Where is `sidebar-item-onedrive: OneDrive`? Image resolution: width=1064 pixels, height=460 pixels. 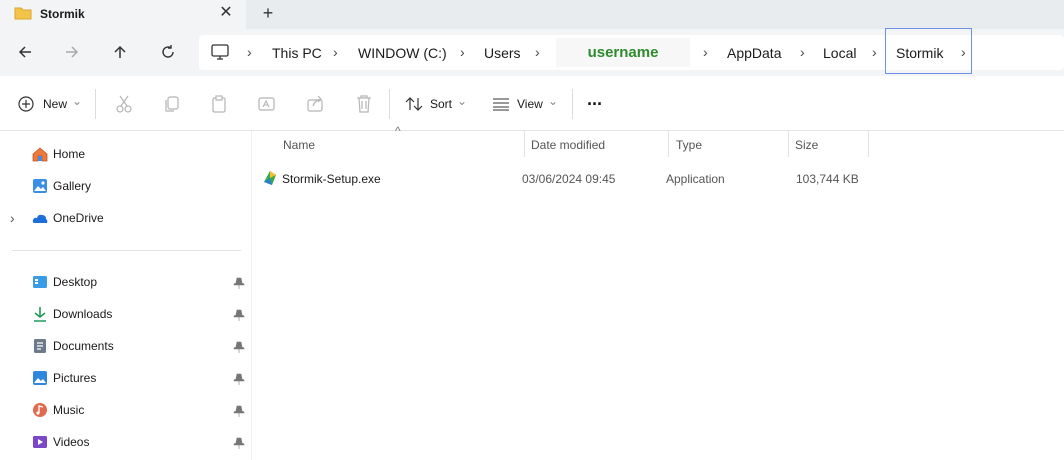
sidebar-item-onedrive: OneDrive is located at coordinates (78, 218).